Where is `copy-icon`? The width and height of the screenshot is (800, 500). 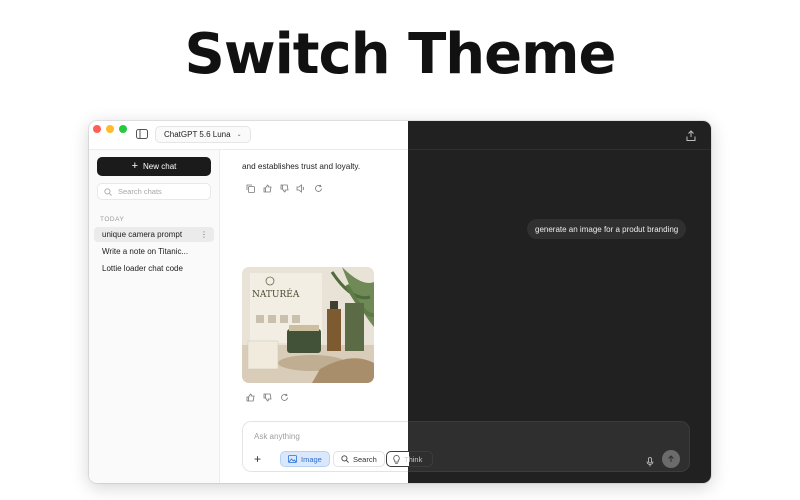
copy-icon is located at coordinates (250, 188).